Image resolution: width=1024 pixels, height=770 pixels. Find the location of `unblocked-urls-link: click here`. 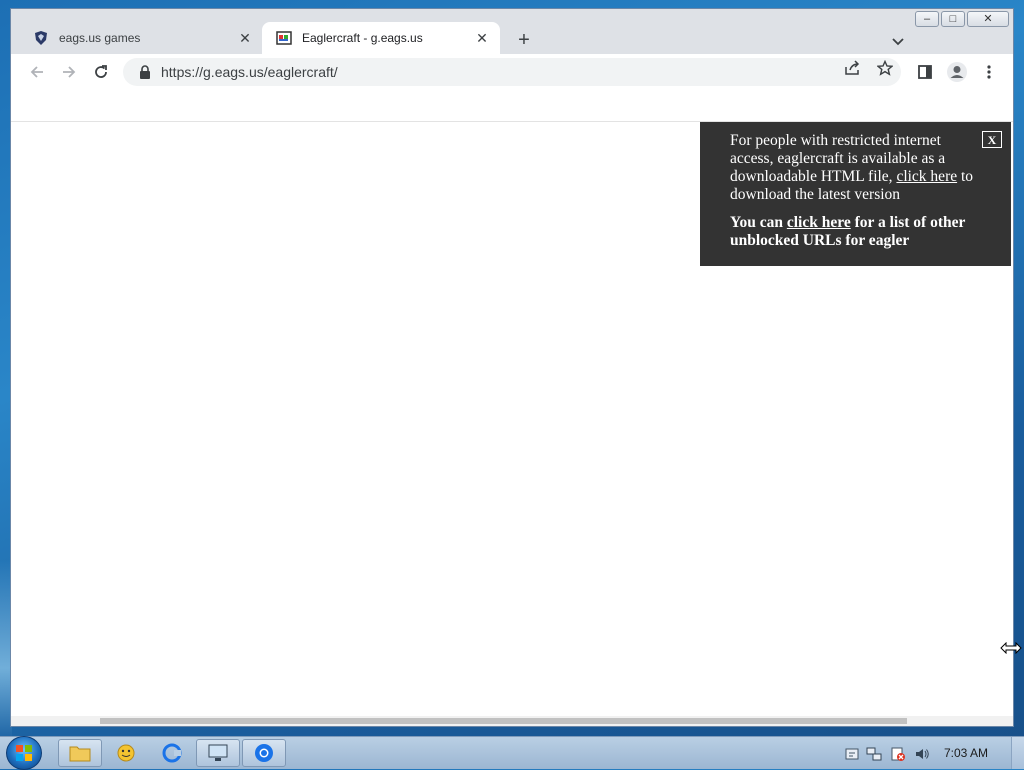

unblocked-urls-link: click here is located at coordinates (819, 222).